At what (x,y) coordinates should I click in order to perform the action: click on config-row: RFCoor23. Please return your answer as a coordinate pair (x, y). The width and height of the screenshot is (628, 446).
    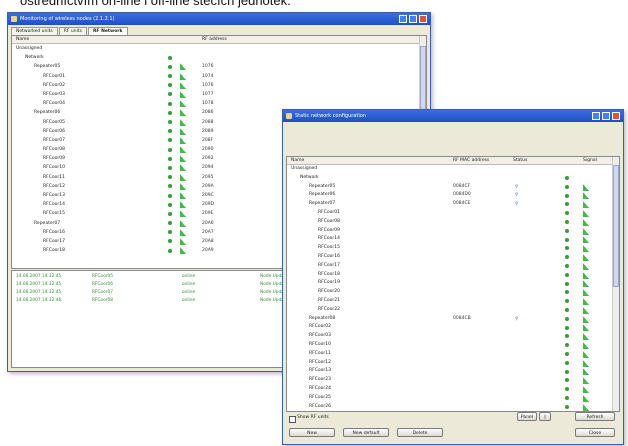
    Looking at the image, I should click on (453, 380).